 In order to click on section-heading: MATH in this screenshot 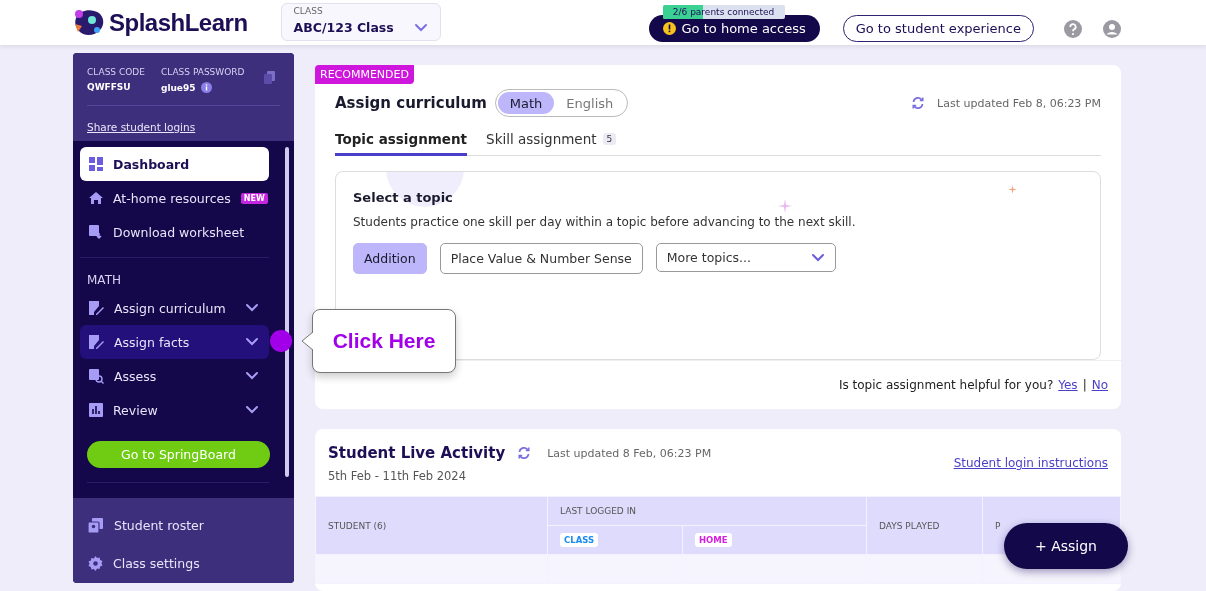, I will do `click(104, 280)`.